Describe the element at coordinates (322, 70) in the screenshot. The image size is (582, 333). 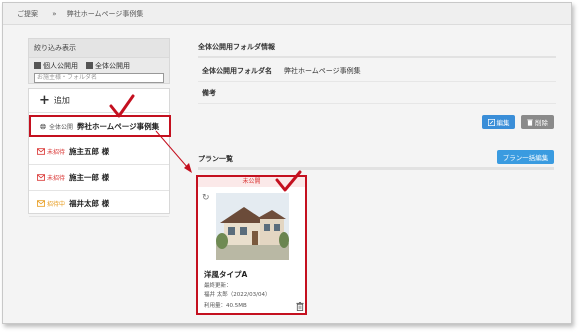
I see `folder-name-value: 弊社ホームページ事例集` at that location.